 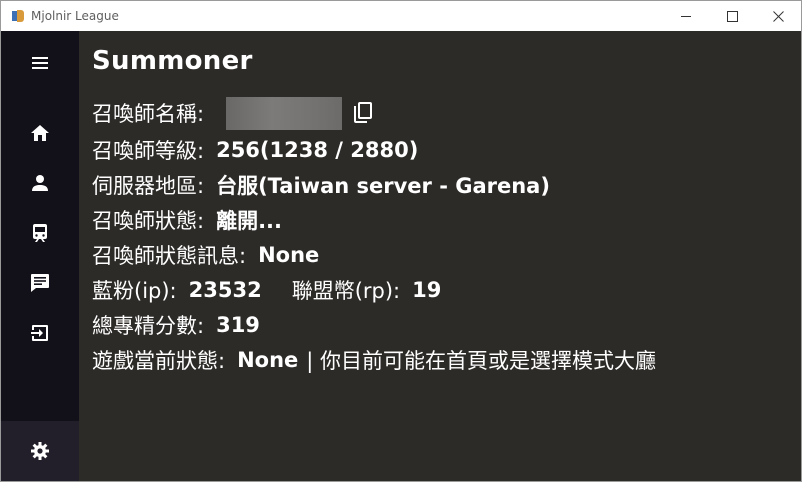 I want to click on minimize-icon, so click(x=686, y=16).